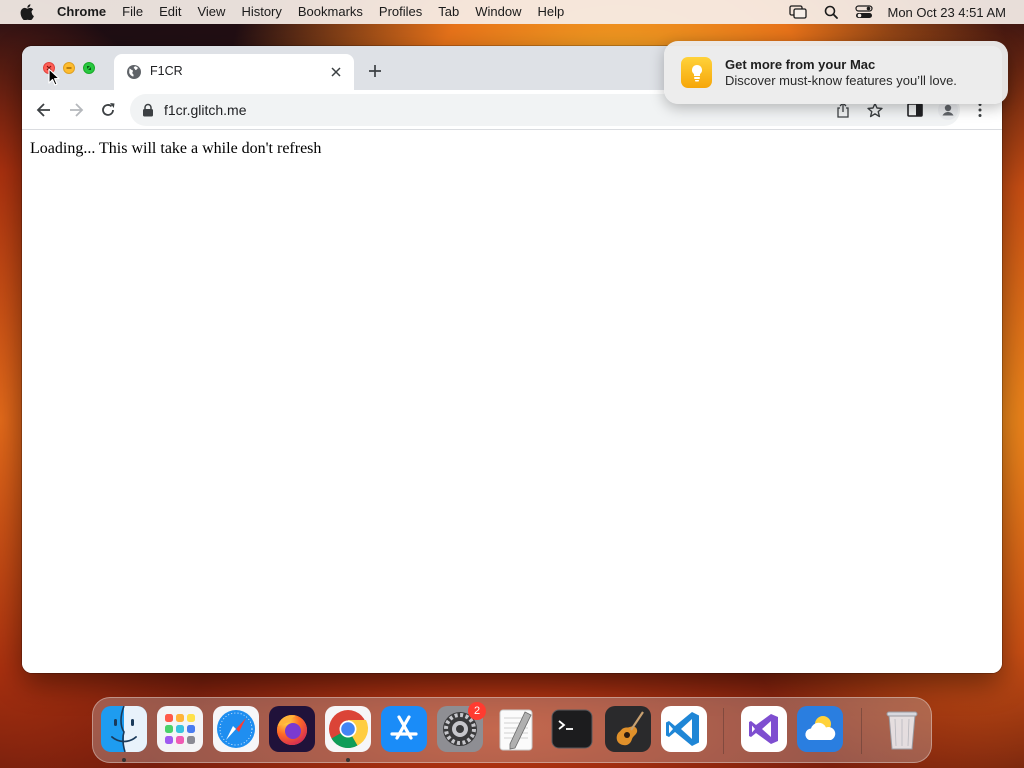 The width and height of the screenshot is (1024, 768). I want to click on globe-icon, so click(134, 72).